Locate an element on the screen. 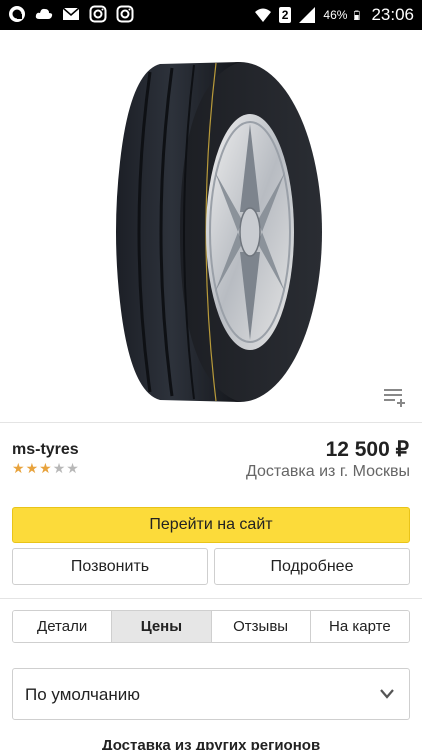  cloud-icon is located at coordinates (44, 13).